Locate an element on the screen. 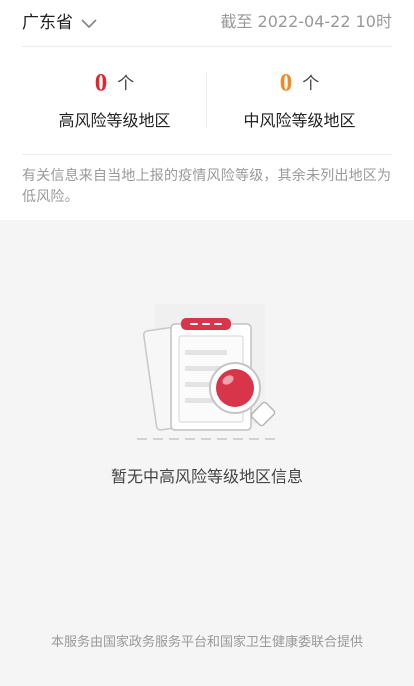 This screenshot has width=414, height=686. high-risk-count: 0个 is located at coordinates (114, 83).